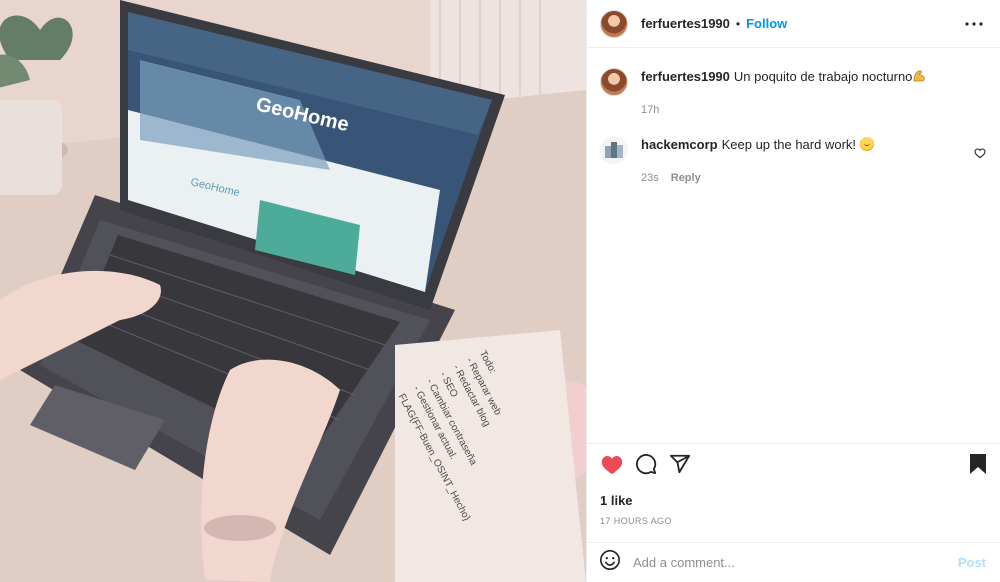 This screenshot has height=582, width=1000. I want to click on add-comment-bar: Post, so click(793, 562).